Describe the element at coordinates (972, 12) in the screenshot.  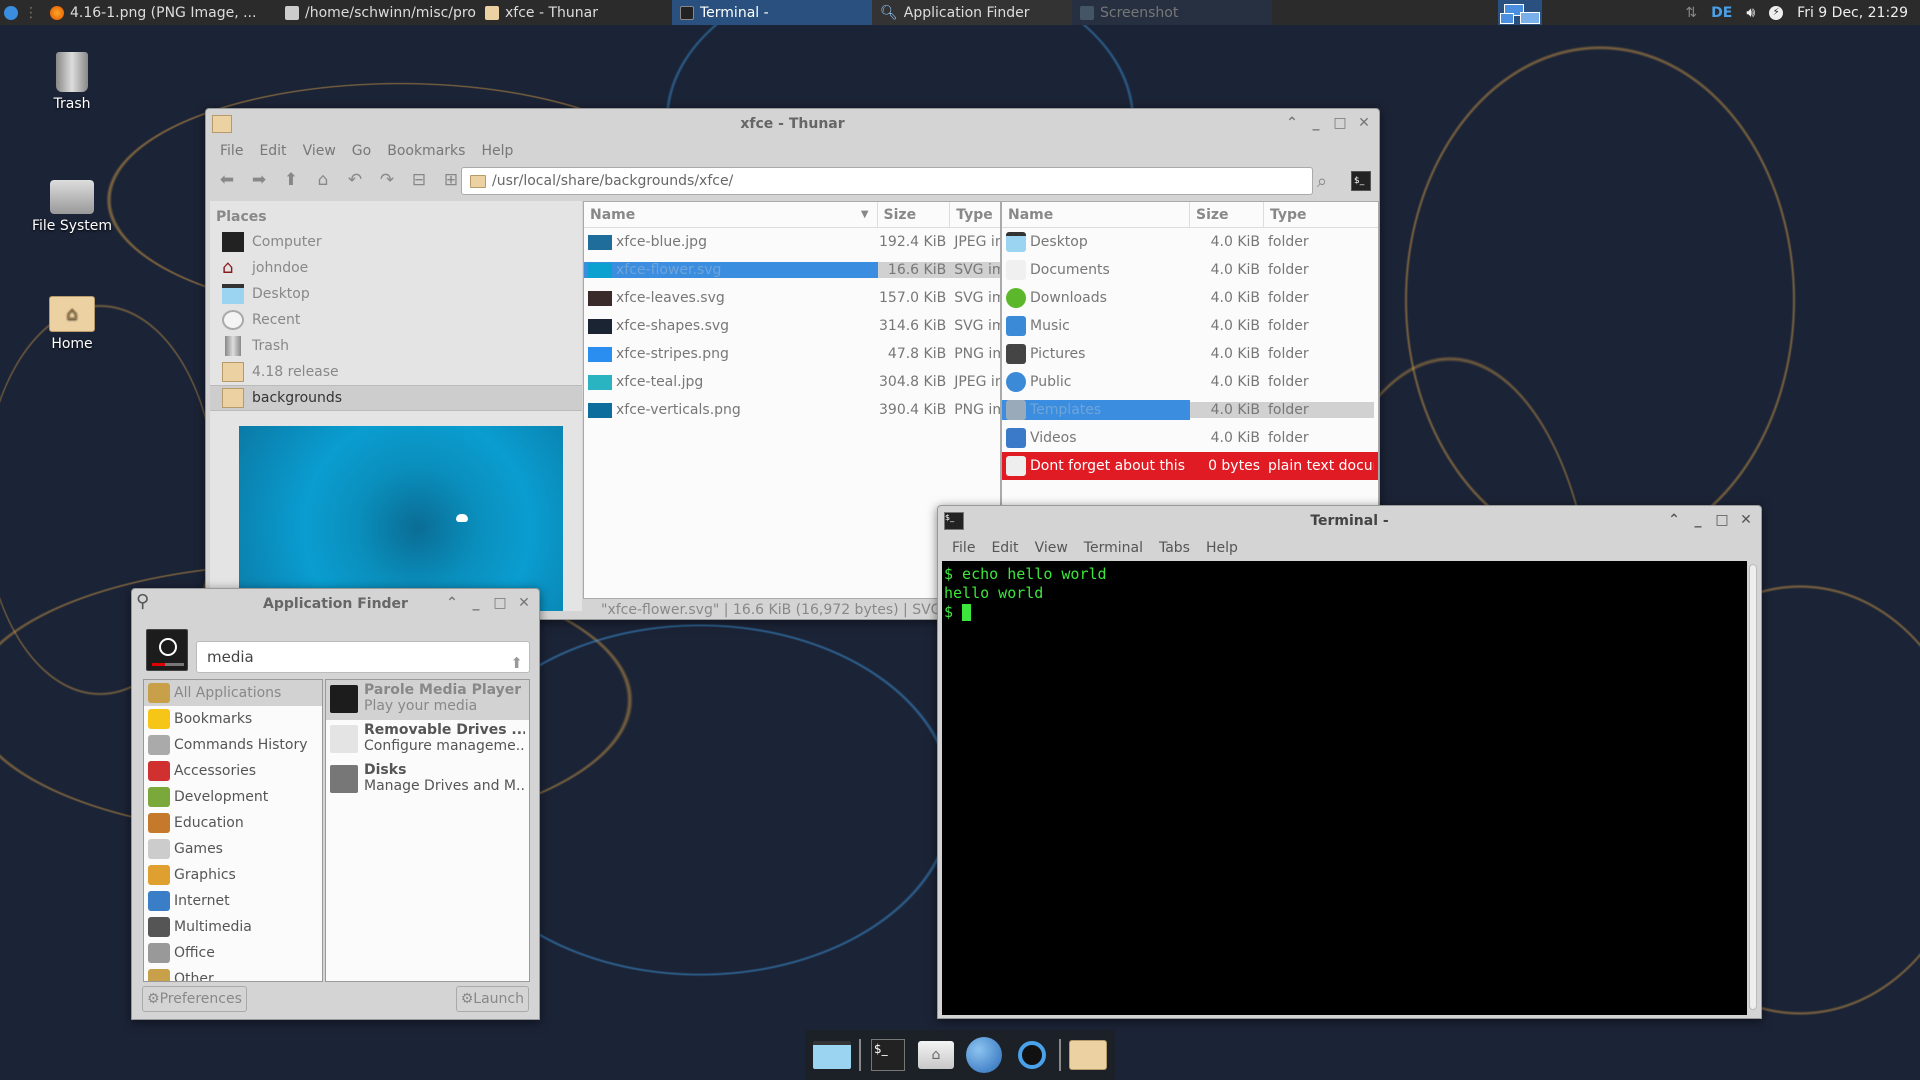
I see `task-app-finder: 🔍︎ Application Finder` at that location.